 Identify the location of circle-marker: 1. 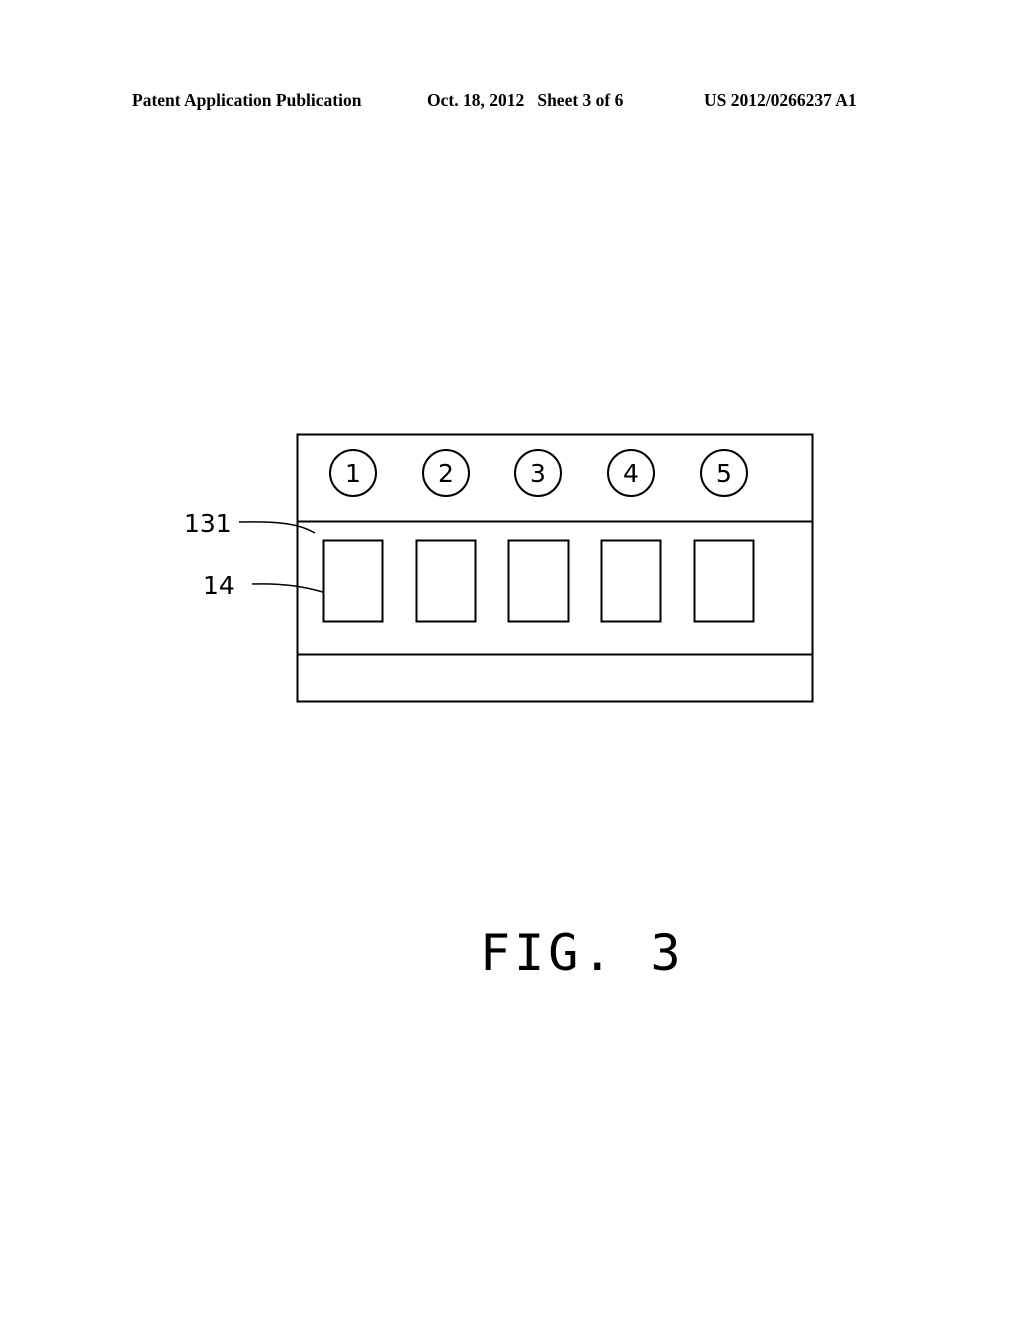
(353, 473).